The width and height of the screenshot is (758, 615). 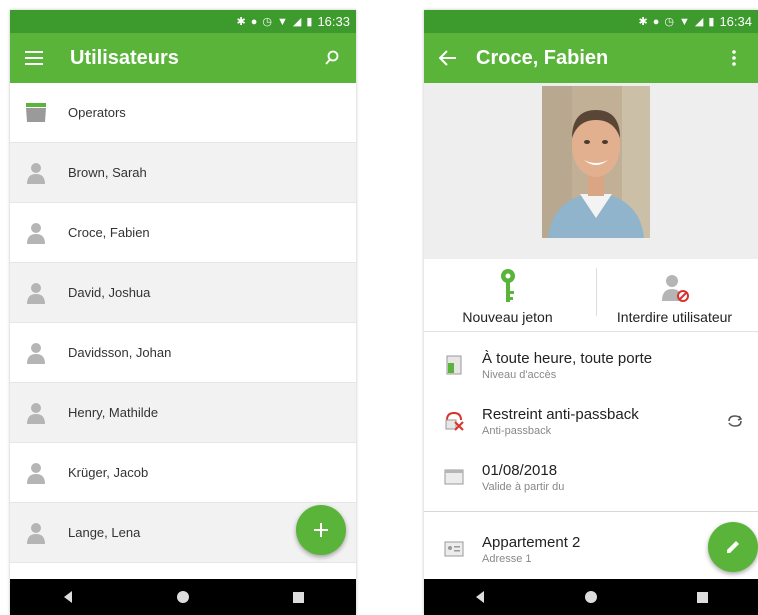 I want to click on anti-passback-value: Restreint anti-passback, so click(x=560, y=414).